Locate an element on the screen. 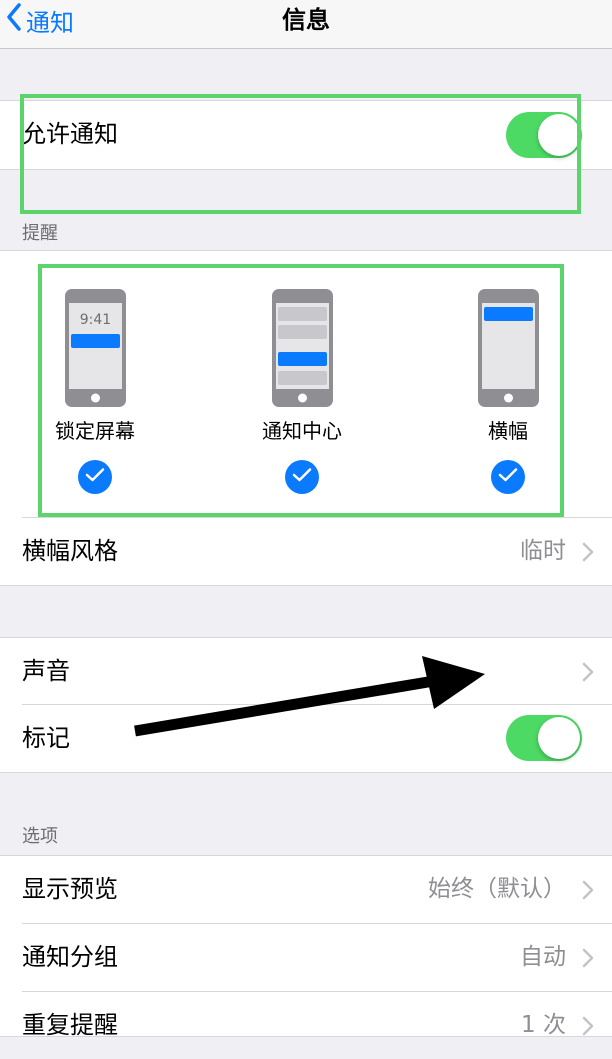  show-previews-row: 显示预览 始终（默认） is located at coordinates (306, 889).